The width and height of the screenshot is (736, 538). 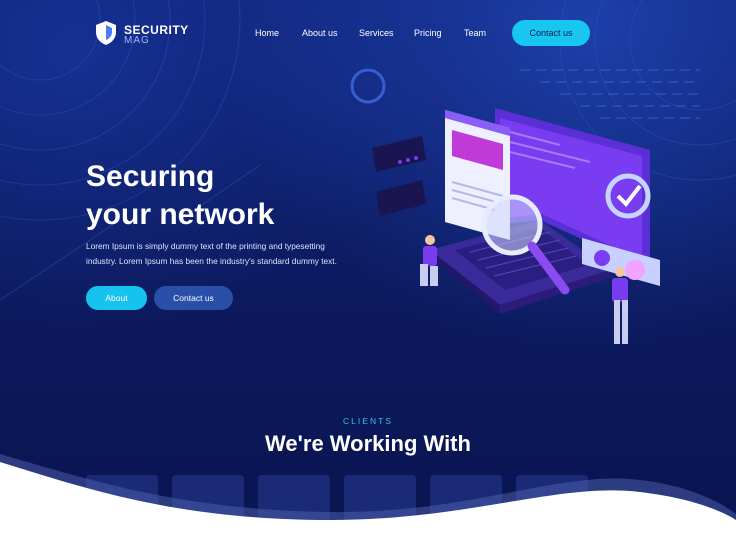 I want to click on clients-eyebrow: CLIENTS, so click(x=368, y=421).